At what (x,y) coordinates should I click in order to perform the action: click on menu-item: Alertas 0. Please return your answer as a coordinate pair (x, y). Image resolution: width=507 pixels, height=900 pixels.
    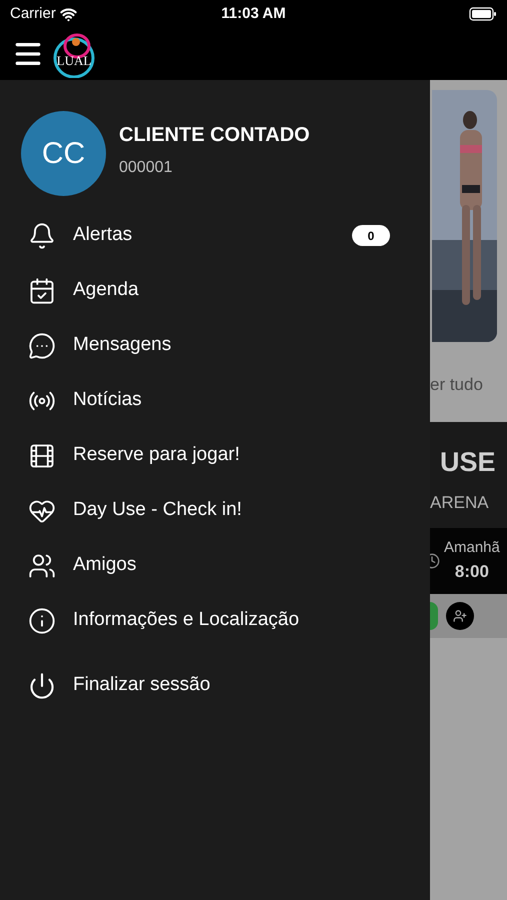
    Looking at the image, I should click on (215, 235).